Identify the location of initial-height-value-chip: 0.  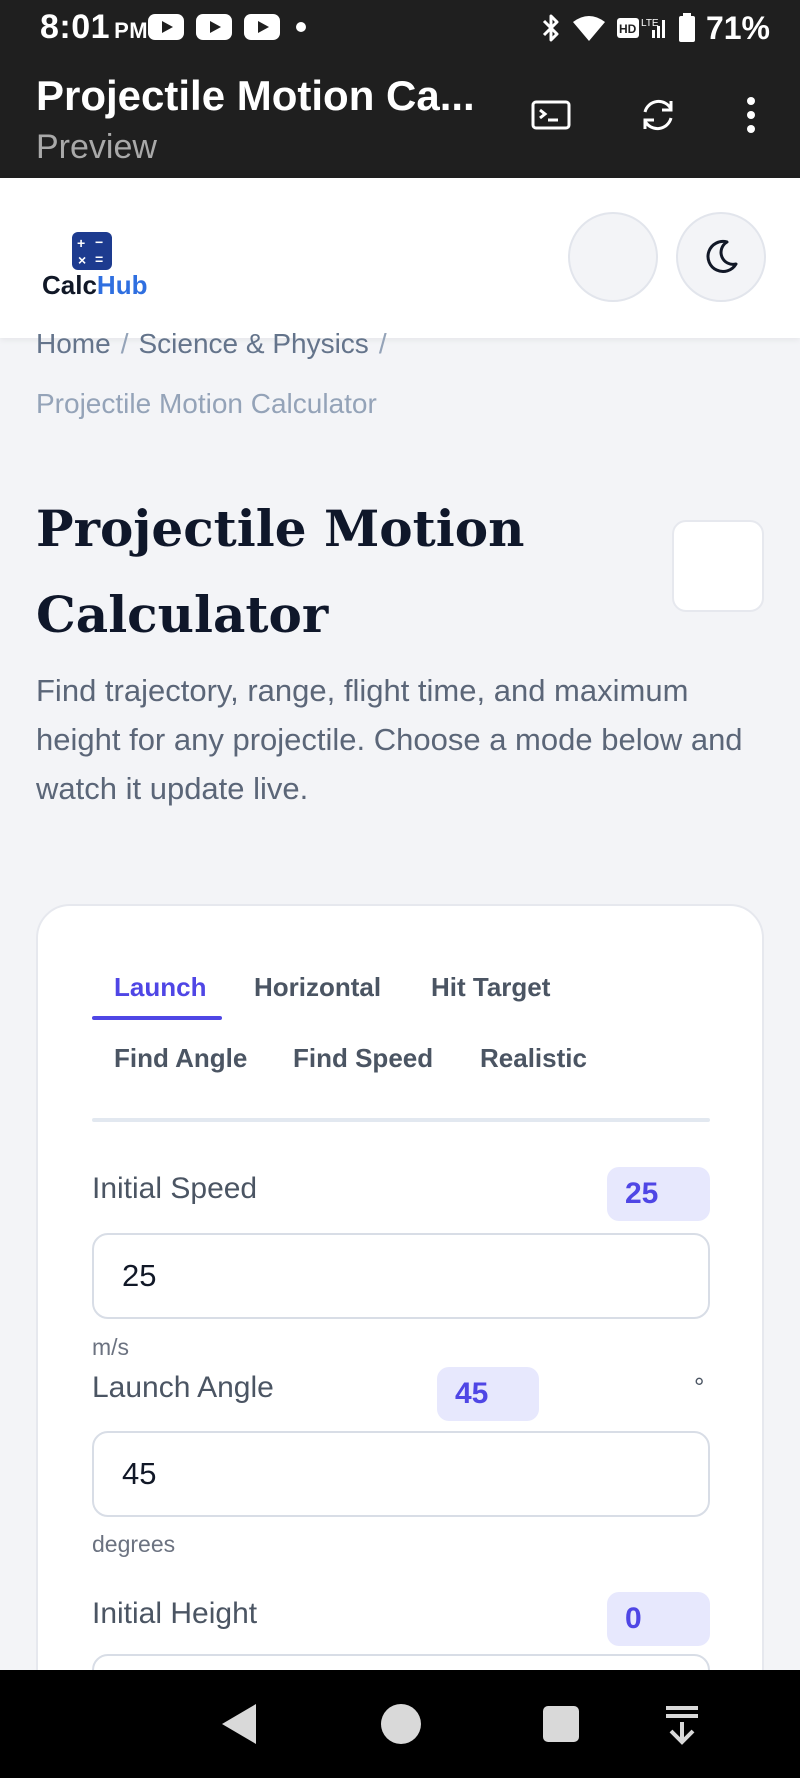
(658, 1619).